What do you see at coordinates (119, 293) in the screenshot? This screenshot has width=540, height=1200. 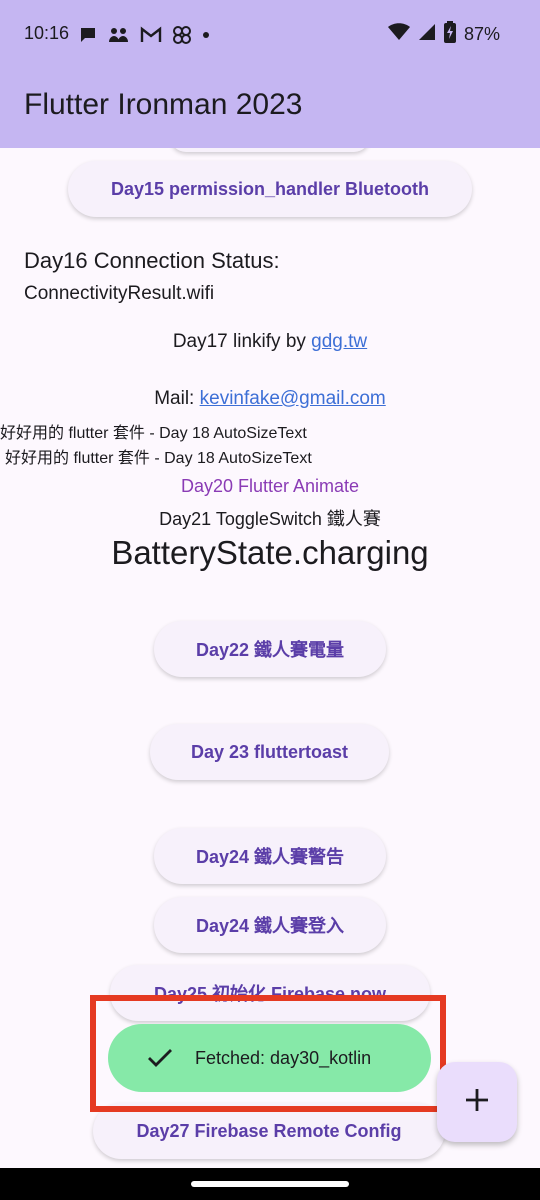 I see `day16-value: ConnectivityResult.wifi` at bounding box center [119, 293].